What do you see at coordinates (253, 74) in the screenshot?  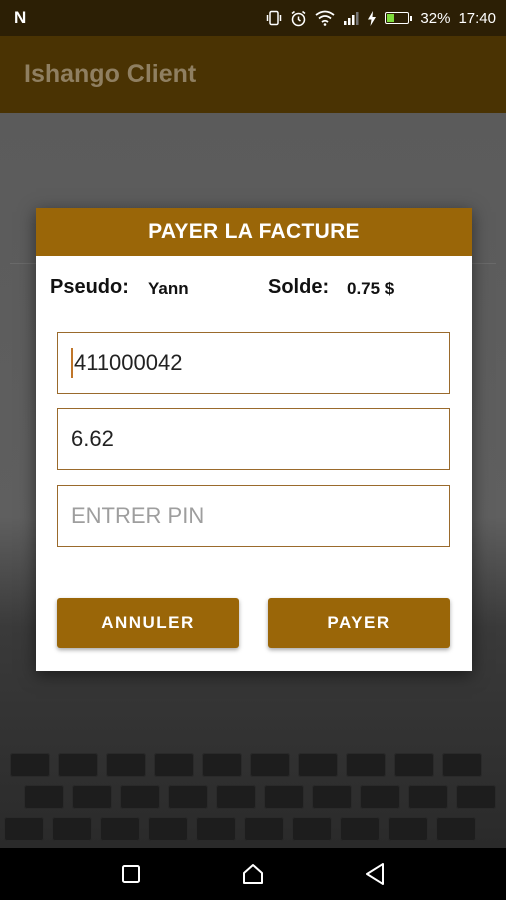 I see `app-bar: Ishango Client` at bounding box center [253, 74].